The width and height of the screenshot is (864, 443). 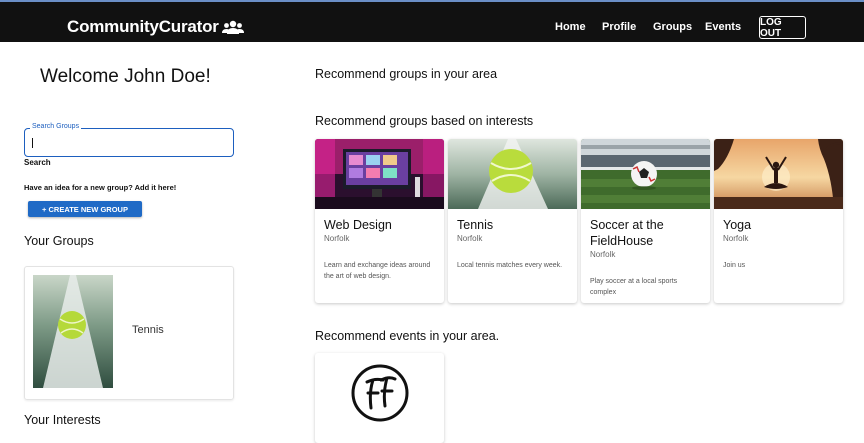 I want to click on yoga-image, so click(x=778, y=174).